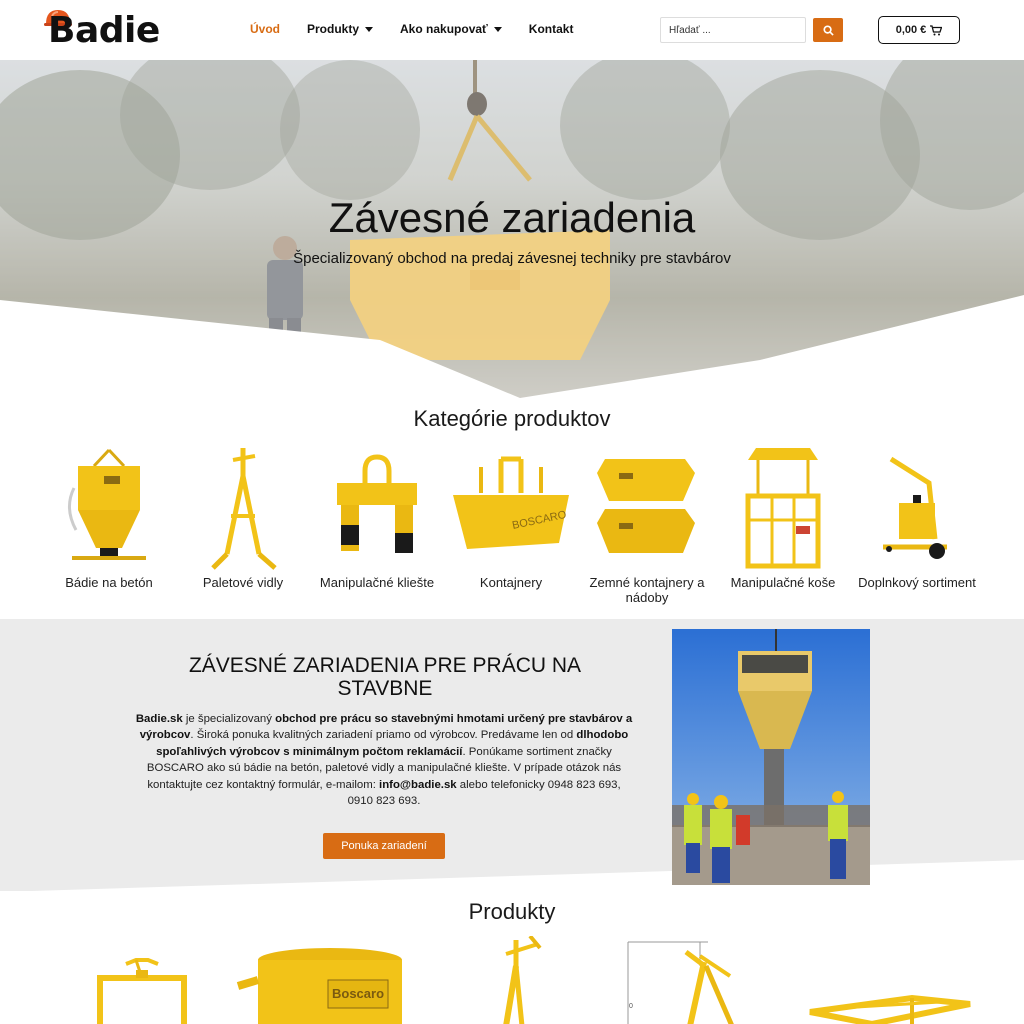  I want to click on offer-button: Ponuka zariadení, so click(384, 846).